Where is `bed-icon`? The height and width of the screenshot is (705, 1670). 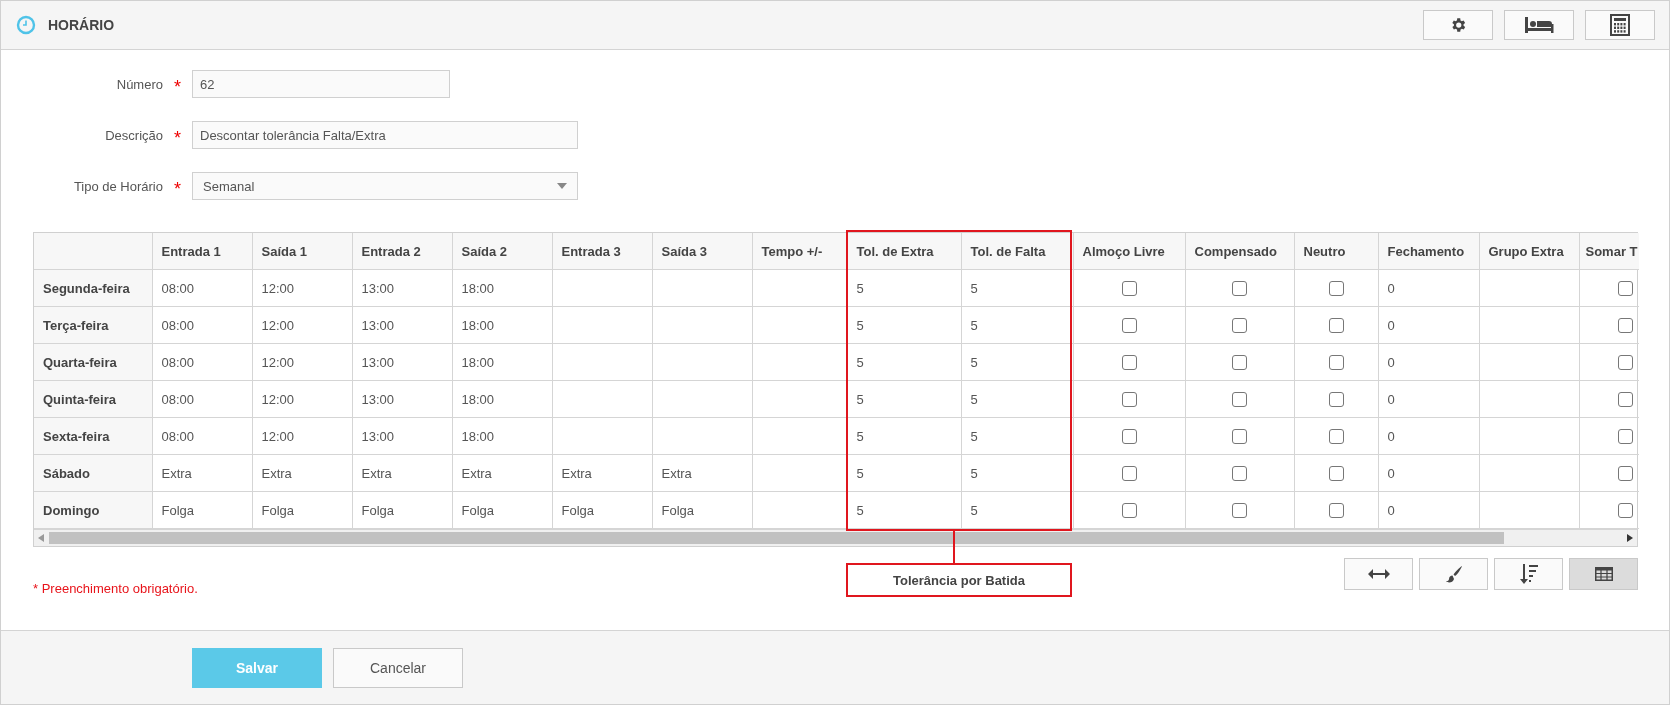
bed-icon is located at coordinates (1539, 25).